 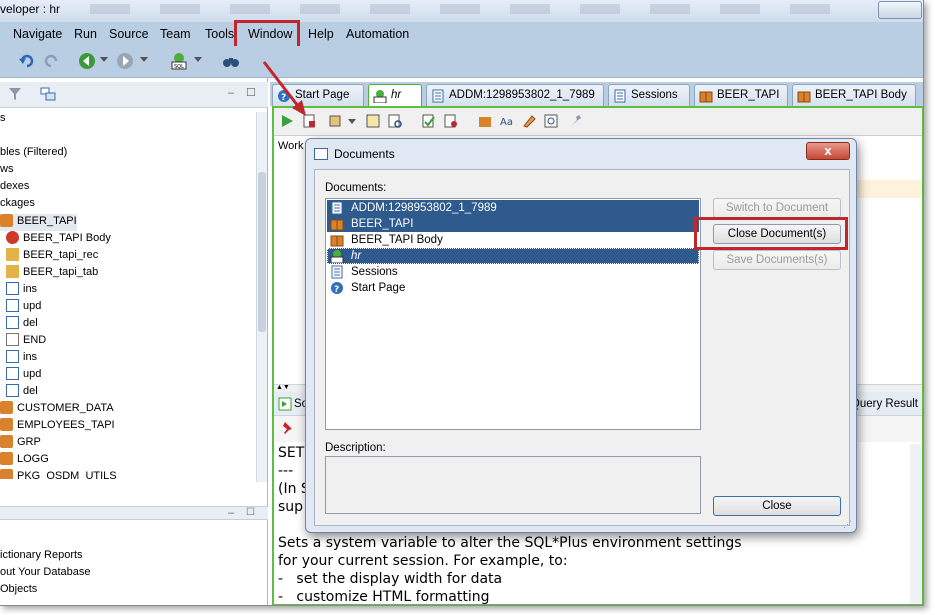 What do you see at coordinates (57, 426) in the screenshot?
I see `tree-item: EMPLOYEES_TAPI` at bounding box center [57, 426].